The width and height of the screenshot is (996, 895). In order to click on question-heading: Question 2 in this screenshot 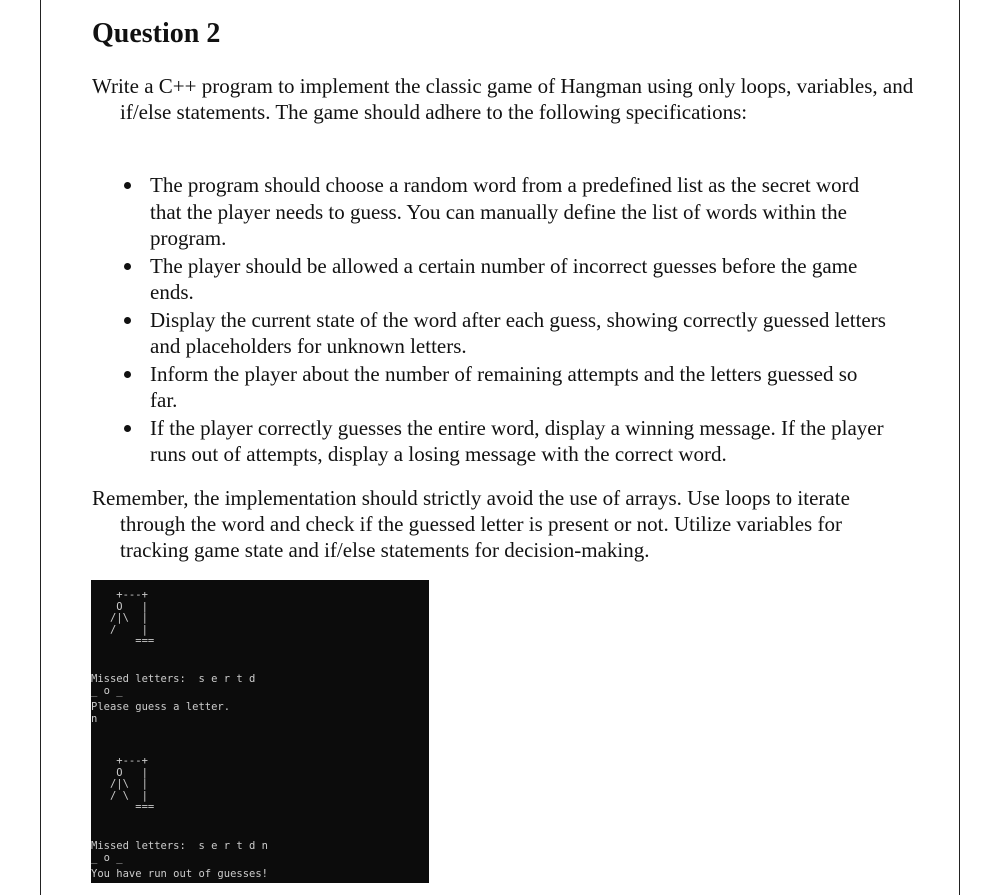, I will do `click(156, 33)`.